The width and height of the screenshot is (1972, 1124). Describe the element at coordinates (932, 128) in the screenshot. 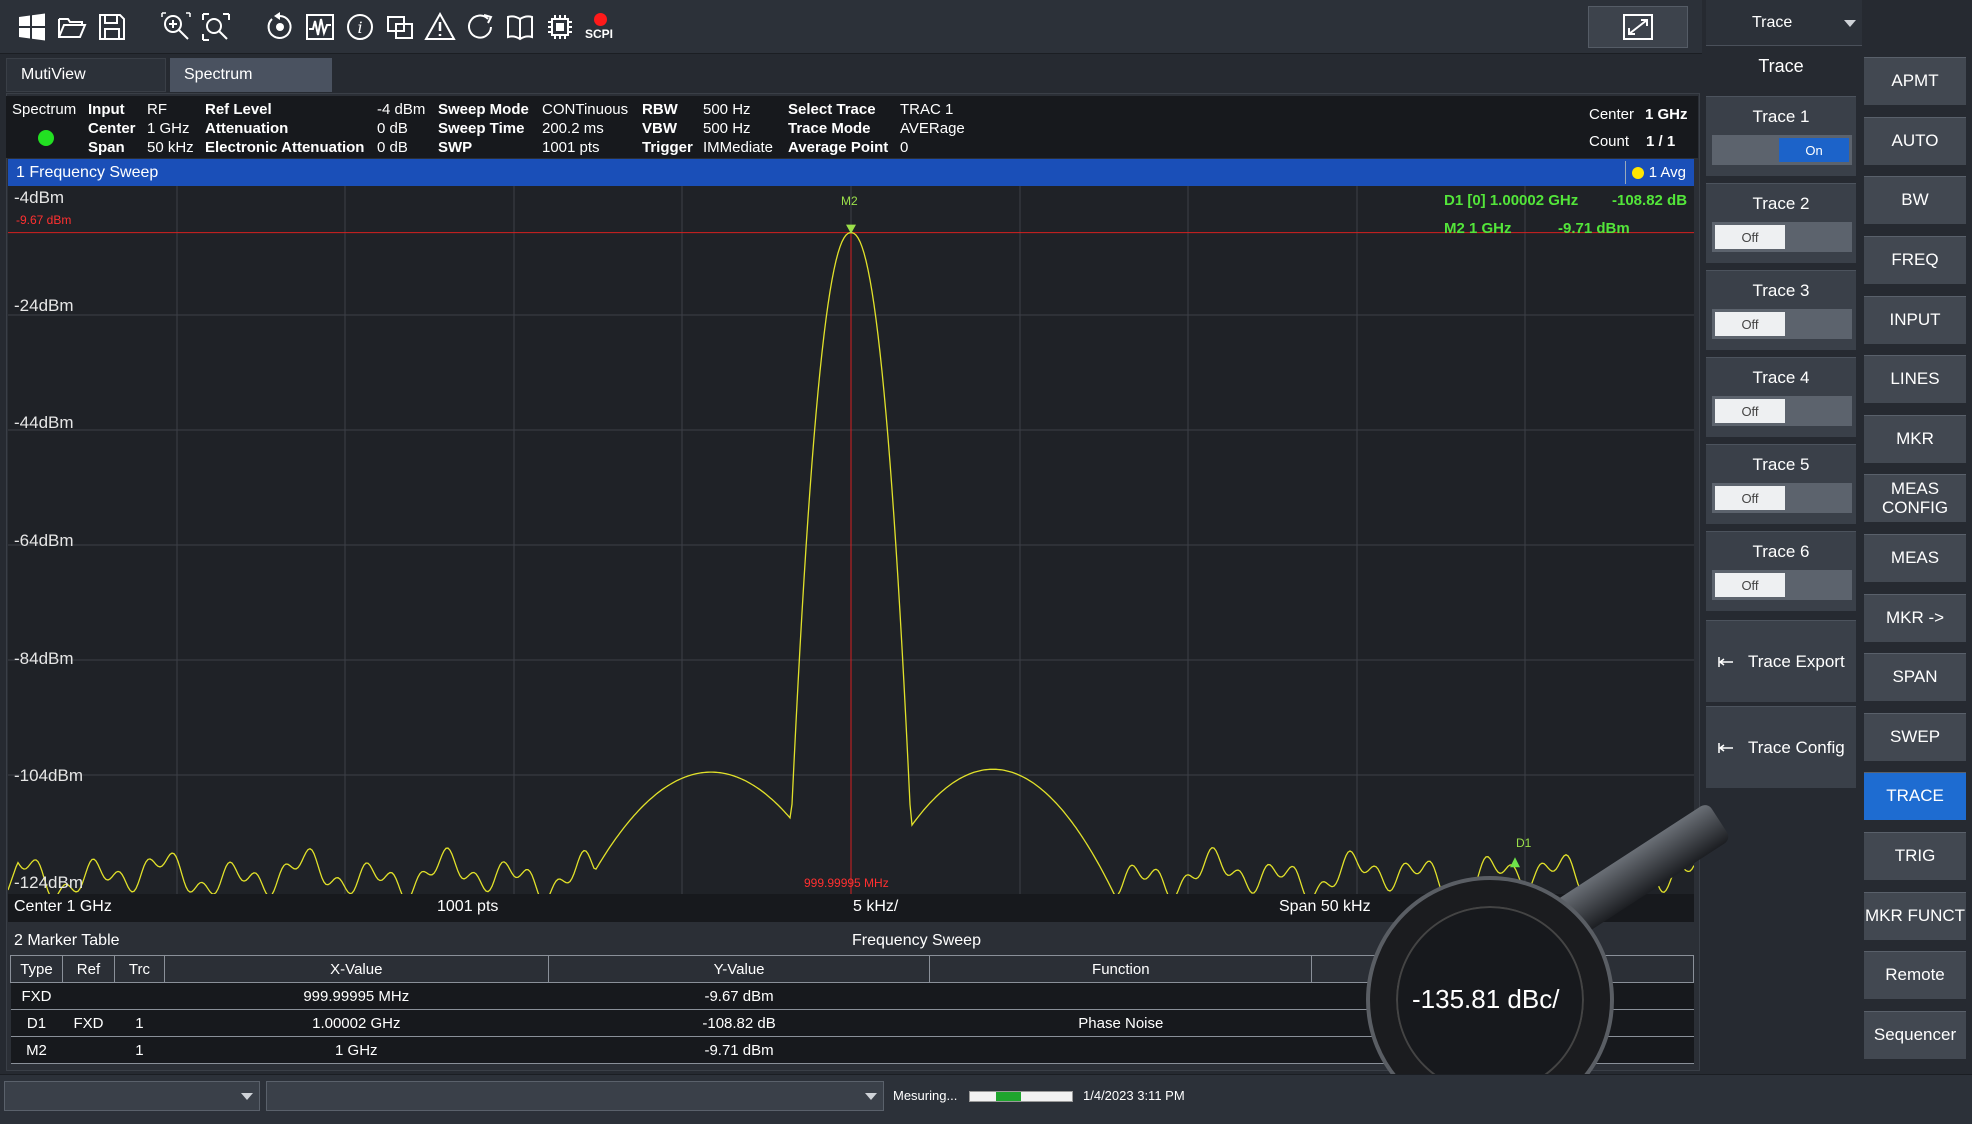

I see `trace-mode-value: AVERage` at that location.